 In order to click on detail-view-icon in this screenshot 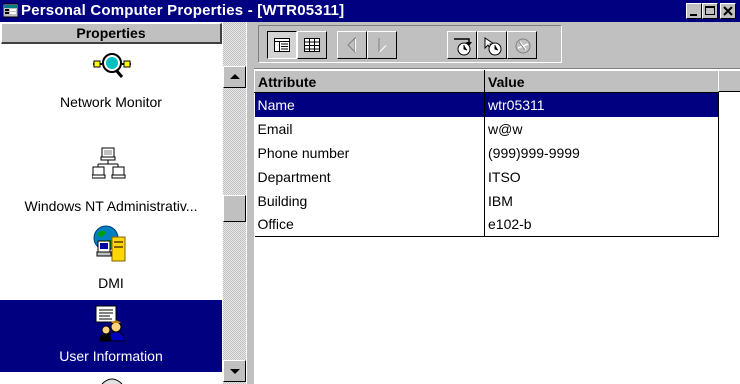, I will do `click(282, 45)`.